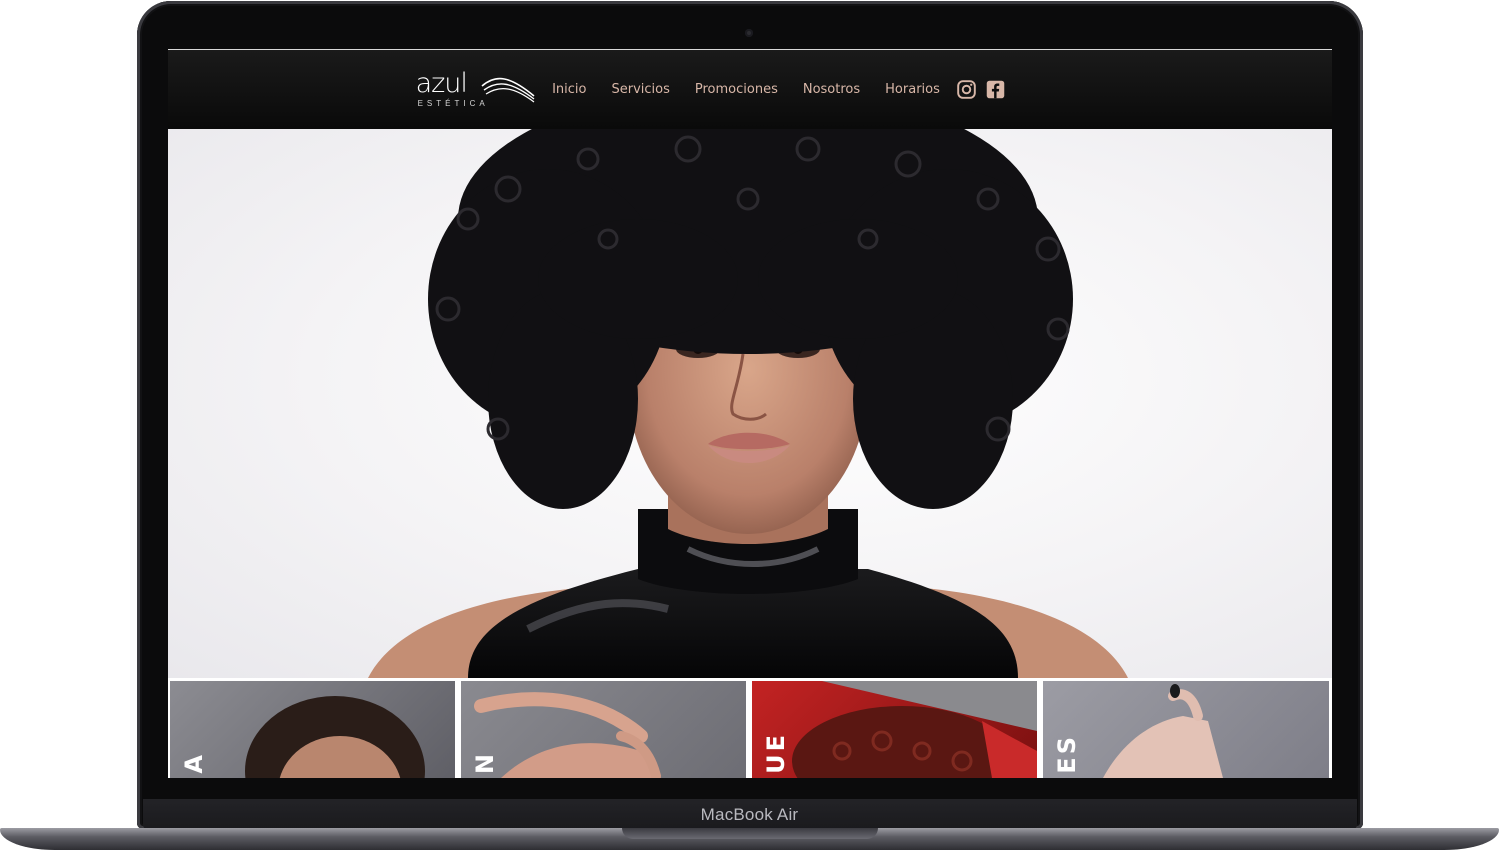 The image size is (1499, 861). I want to click on nav-horarios: Horarios, so click(912, 89).